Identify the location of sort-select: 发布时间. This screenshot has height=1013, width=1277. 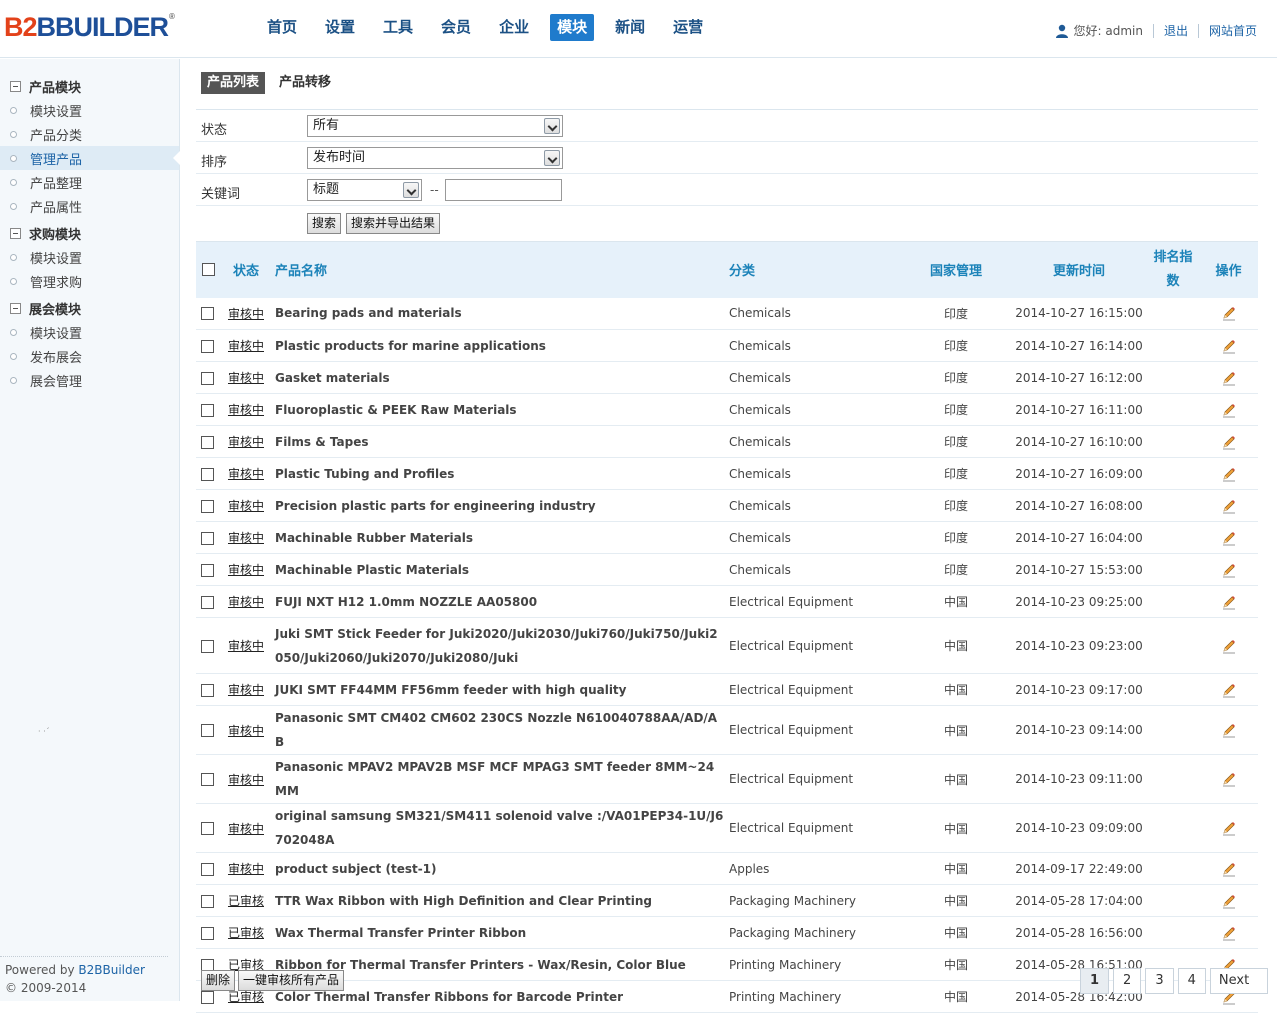
(435, 158).